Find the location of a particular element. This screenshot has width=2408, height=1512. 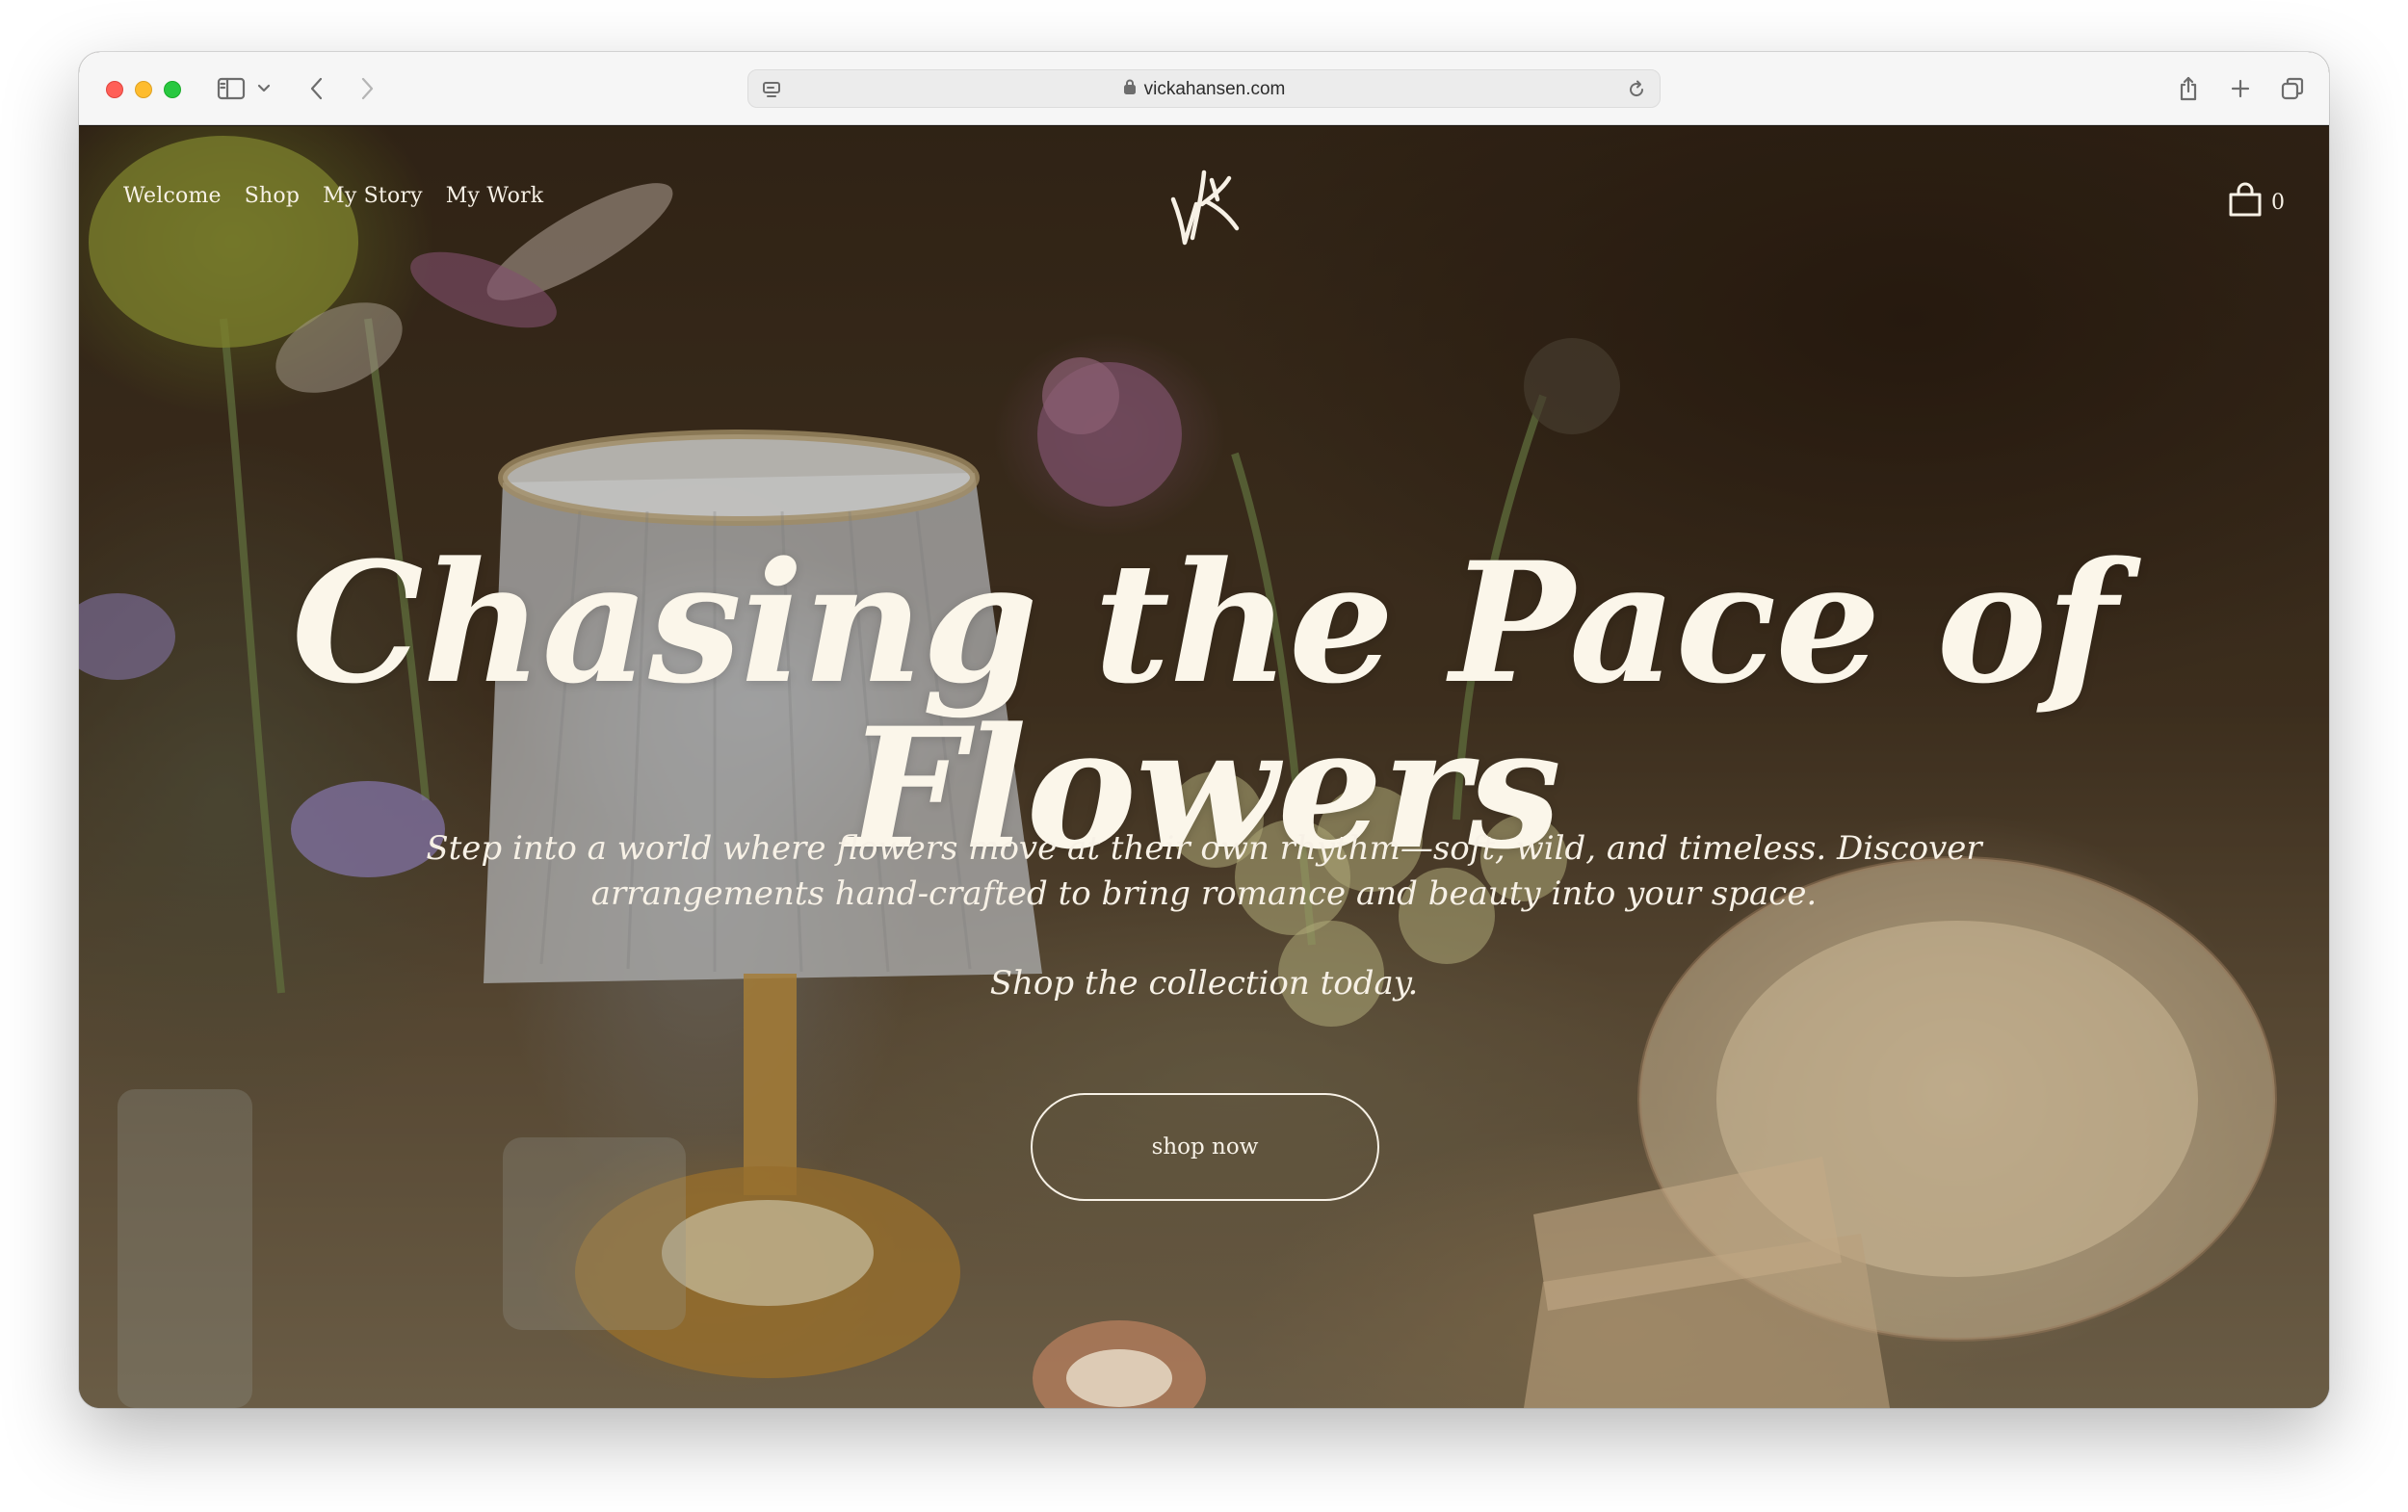

cart-button: 0 is located at coordinates (2256, 202).